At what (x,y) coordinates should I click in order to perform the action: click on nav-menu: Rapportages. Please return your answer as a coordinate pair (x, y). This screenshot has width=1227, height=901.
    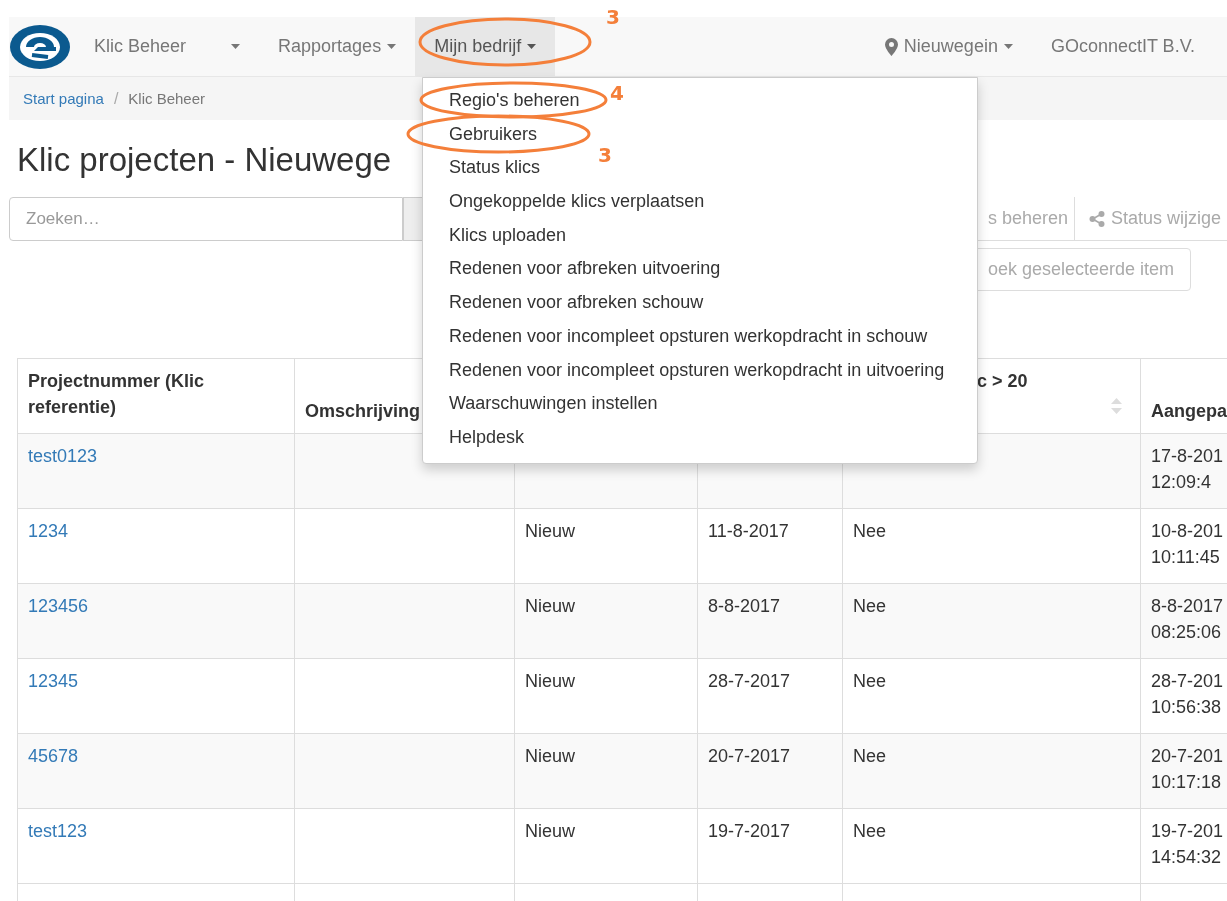
    Looking at the image, I should click on (337, 46).